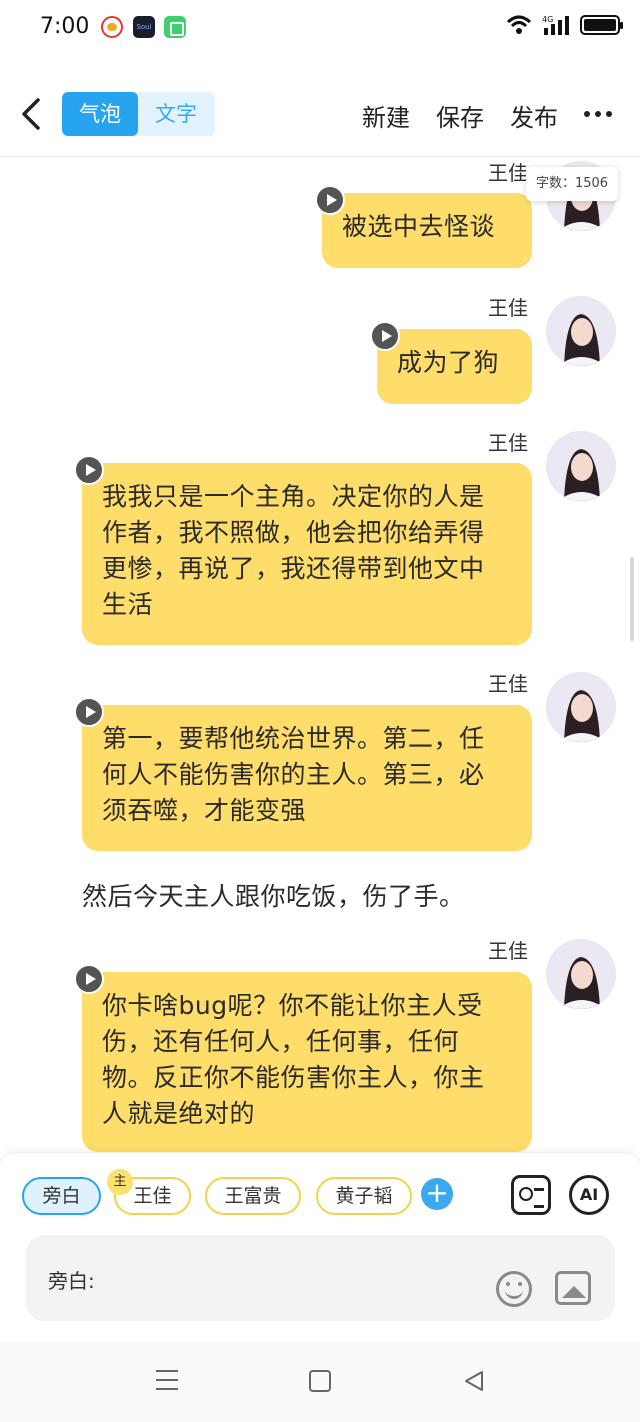 This screenshot has width=640, height=1422. I want to click on message-line: 第一，要帮他统治世界。第二，任, so click(293, 738).